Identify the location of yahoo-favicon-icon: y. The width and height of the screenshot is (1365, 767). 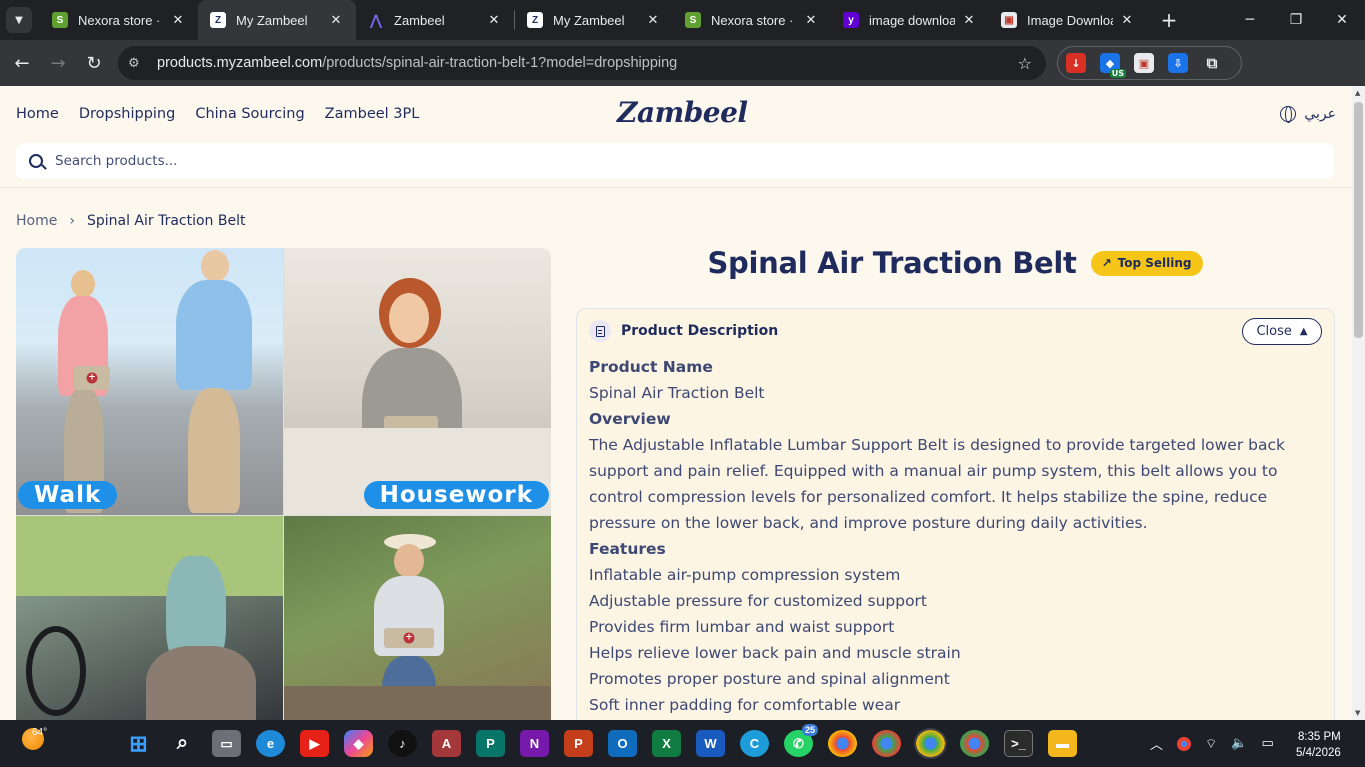
(851, 20).